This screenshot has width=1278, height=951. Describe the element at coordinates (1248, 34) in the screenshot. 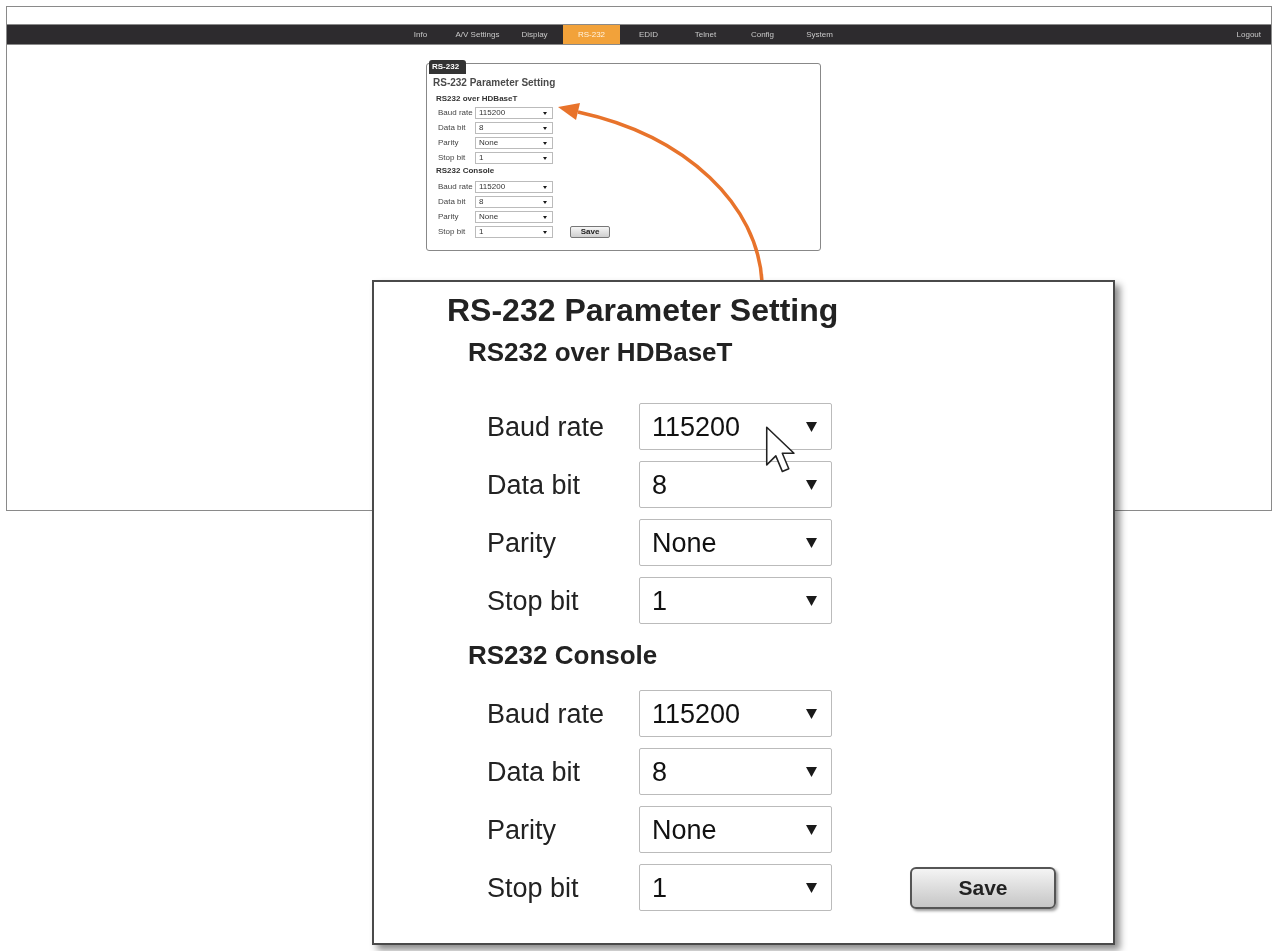

I see `logout-link: Logout` at that location.